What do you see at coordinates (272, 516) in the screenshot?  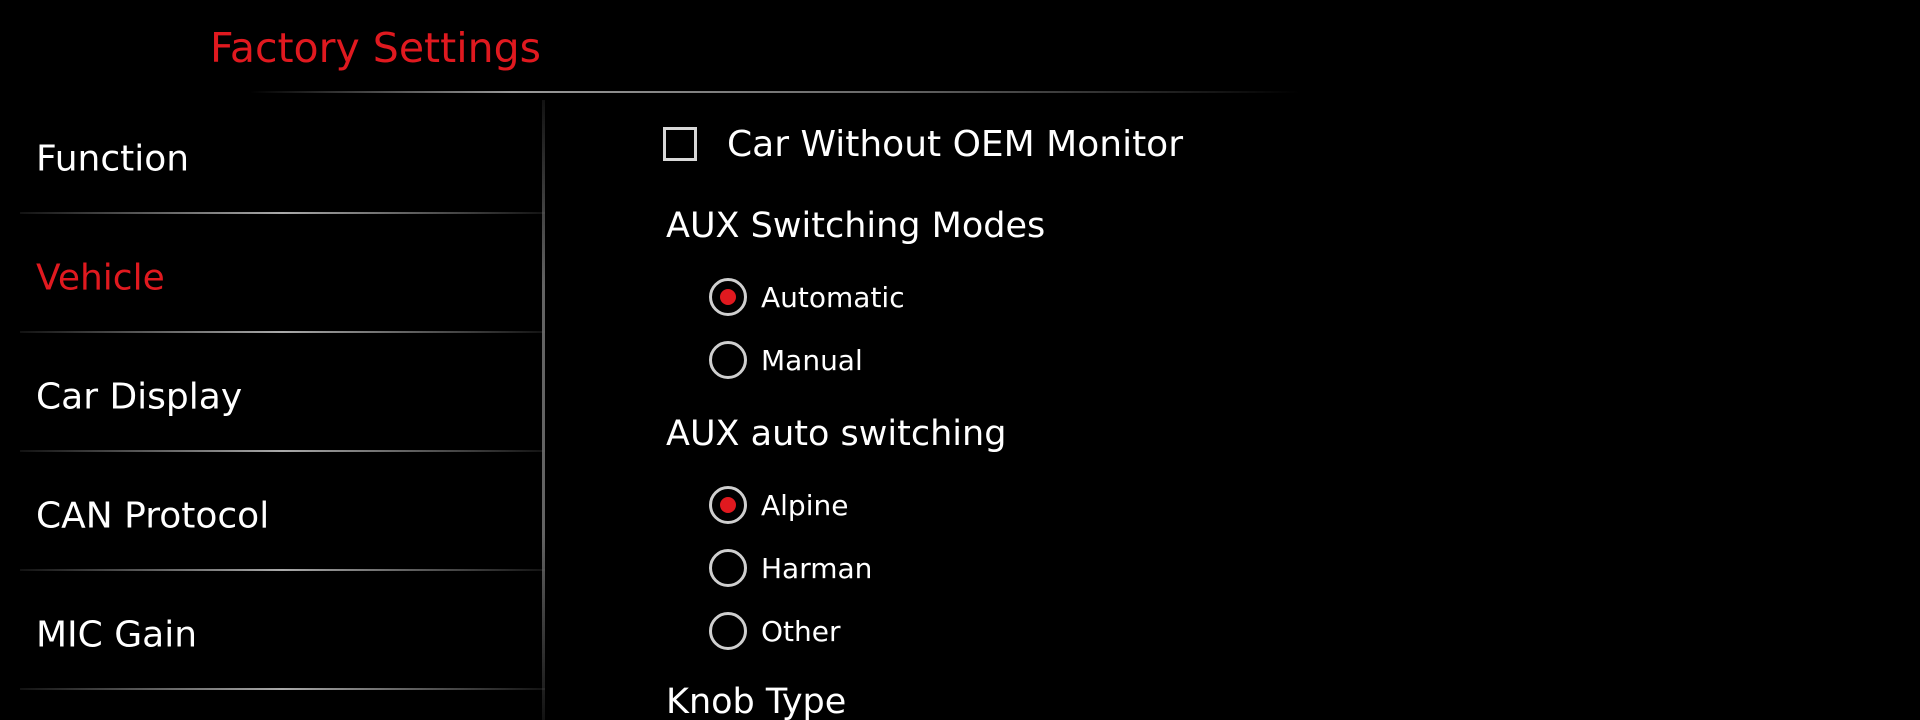 I see `sidebar-item-can-protocol: CAN Protocol` at bounding box center [272, 516].